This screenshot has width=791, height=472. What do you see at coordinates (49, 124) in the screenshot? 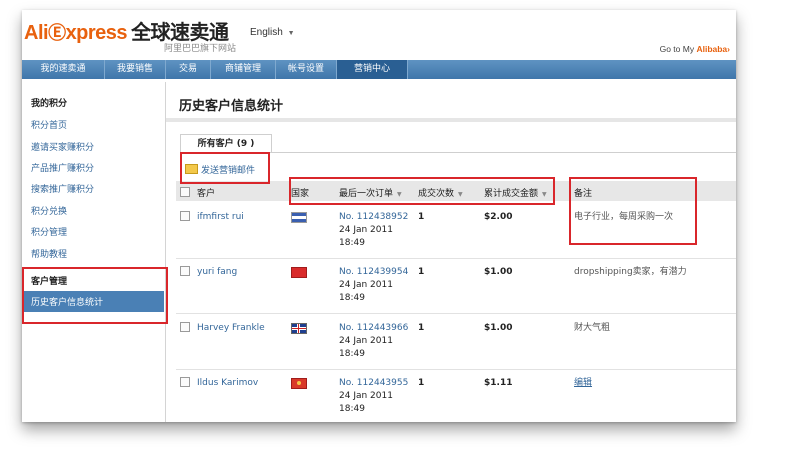
I see `sidebar-item-points-home: 积分首页` at bounding box center [49, 124].